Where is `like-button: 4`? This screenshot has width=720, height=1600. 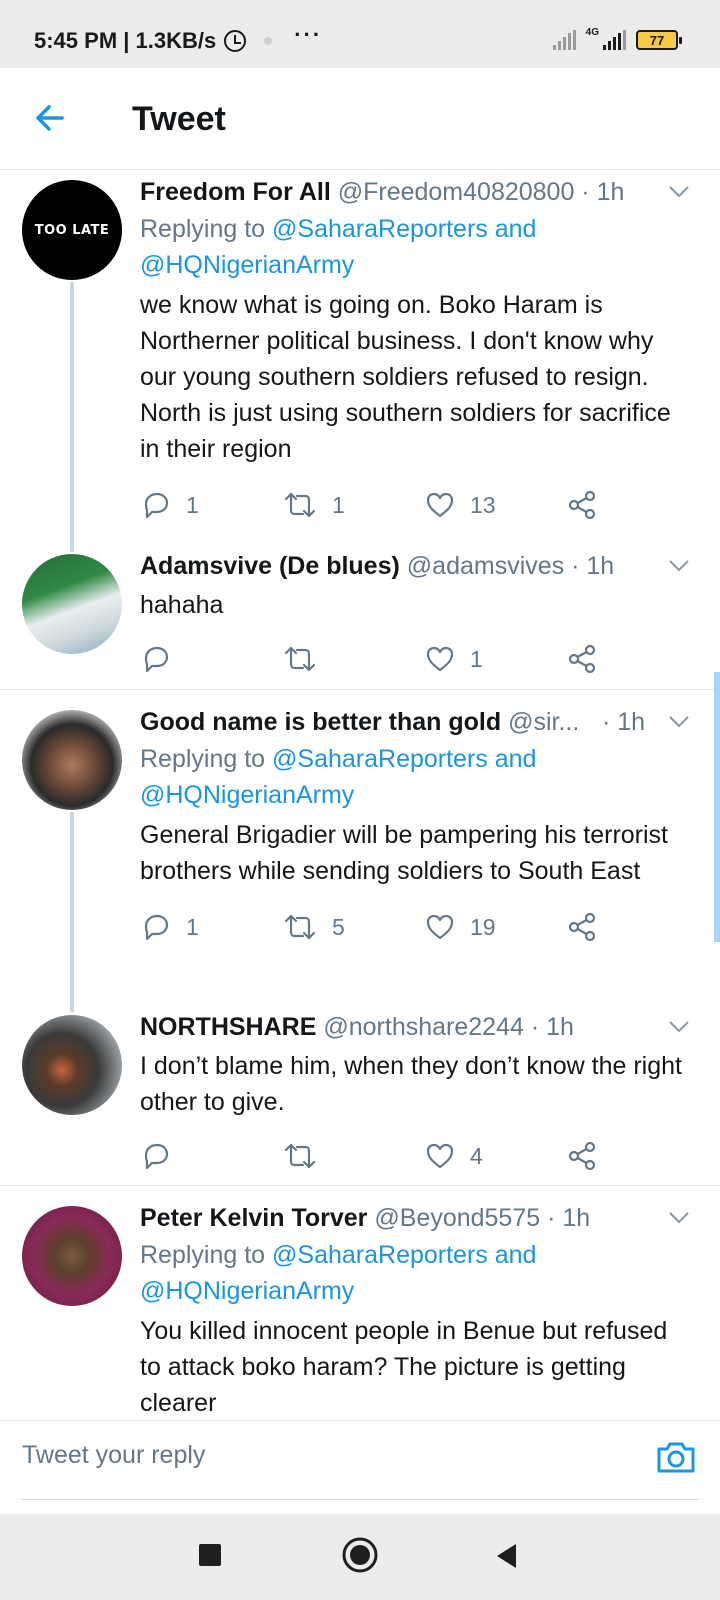
like-button: 4 is located at coordinates (453, 1156).